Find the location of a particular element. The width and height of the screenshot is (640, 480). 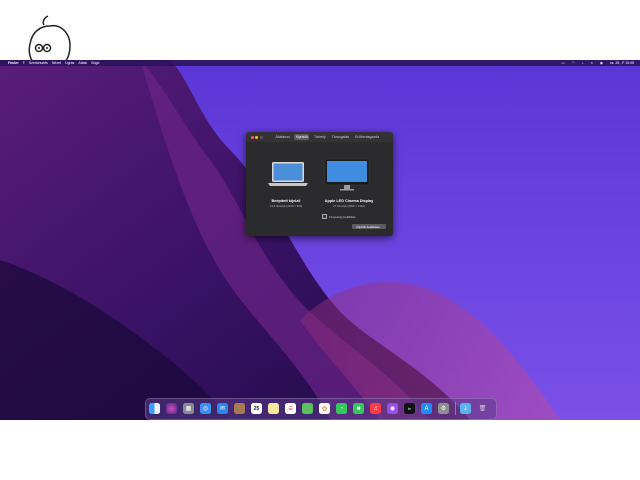

tab-displays: Kijelzők is located at coordinates (302, 137).